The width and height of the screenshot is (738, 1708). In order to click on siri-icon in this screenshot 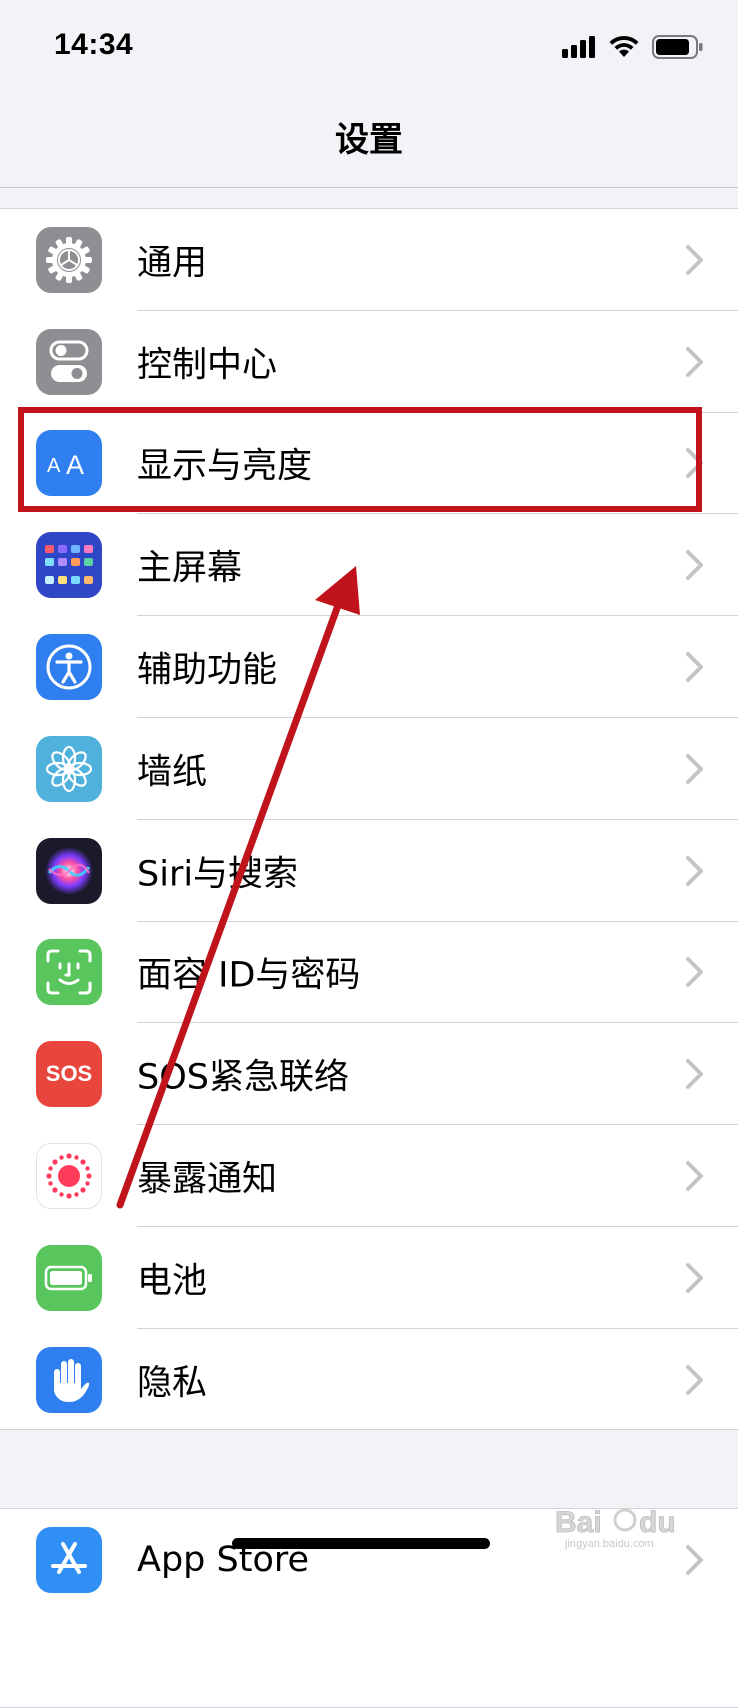, I will do `click(69, 870)`.